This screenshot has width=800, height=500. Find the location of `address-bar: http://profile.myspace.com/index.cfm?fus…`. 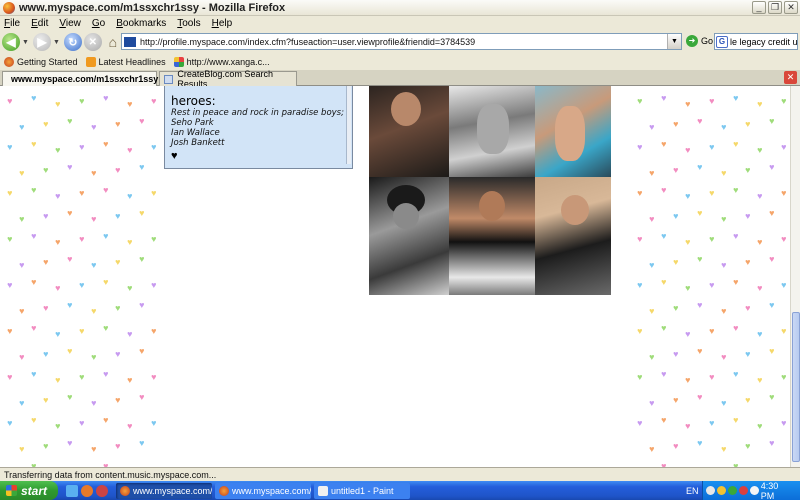

address-bar: http://profile.myspace.com/index.cfm?fus… is located at coordinates (401, 41).